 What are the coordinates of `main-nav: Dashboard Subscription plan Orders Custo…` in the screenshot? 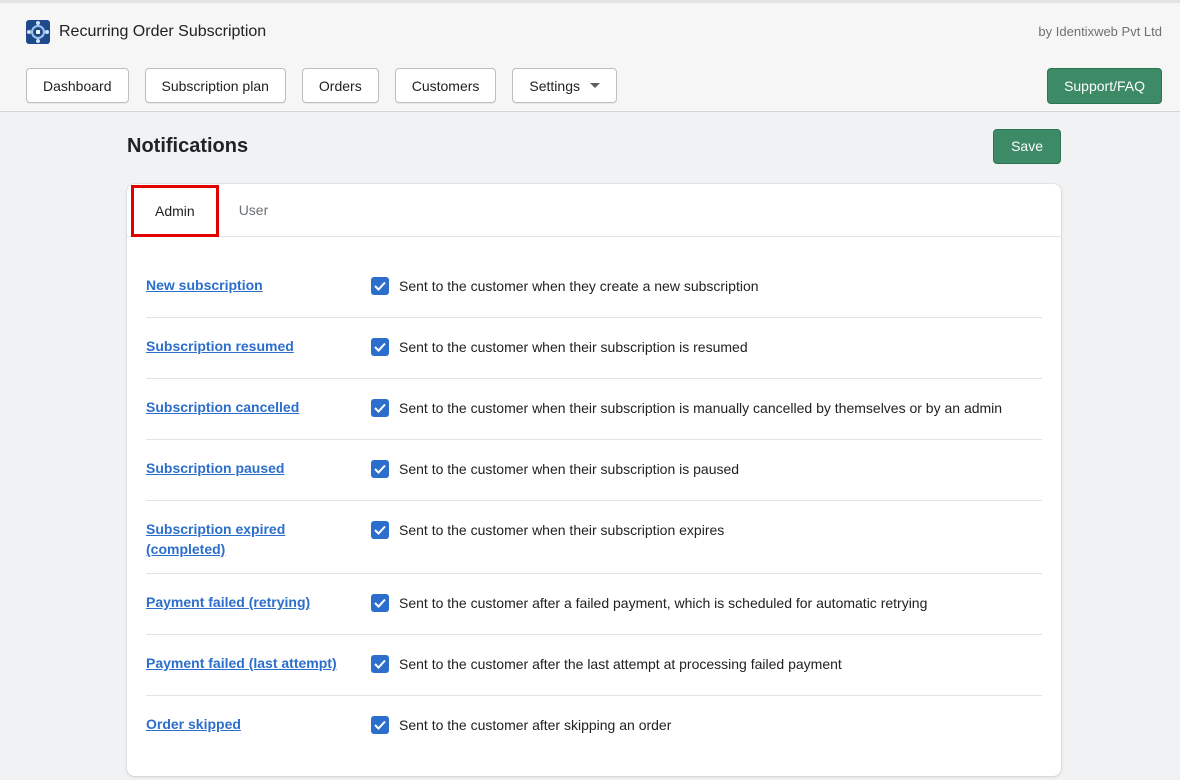 It's located at (590, 86).